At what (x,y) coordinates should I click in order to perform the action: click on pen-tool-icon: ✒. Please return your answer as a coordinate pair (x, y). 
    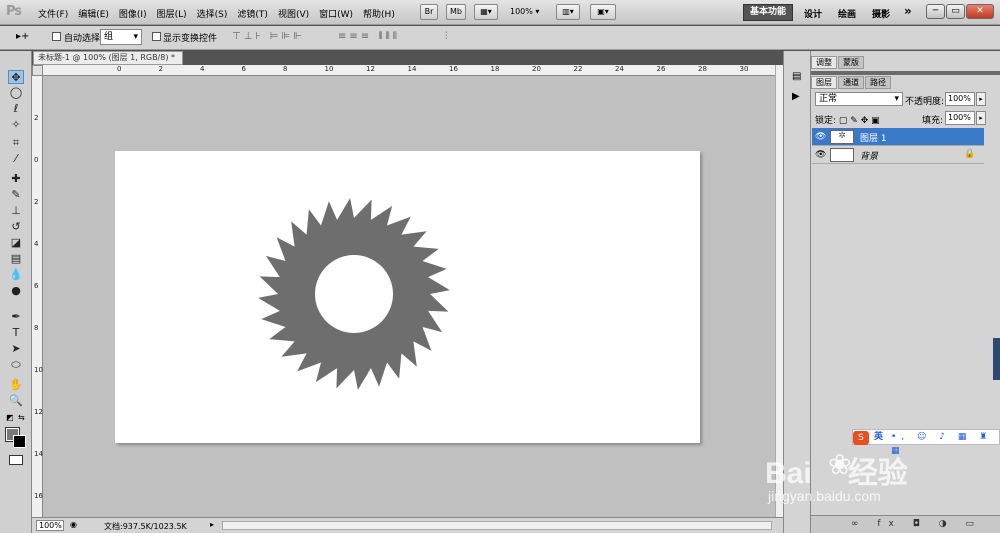
    Looking at the image, I should click on (16, 317).